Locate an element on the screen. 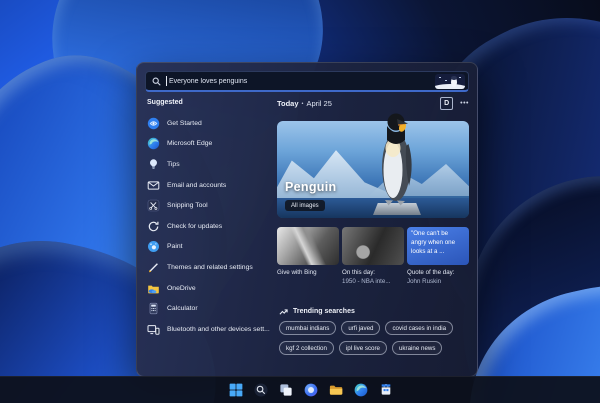 The image size is (600, 403). microsoft-store-button is located at coordinates (386, 390).